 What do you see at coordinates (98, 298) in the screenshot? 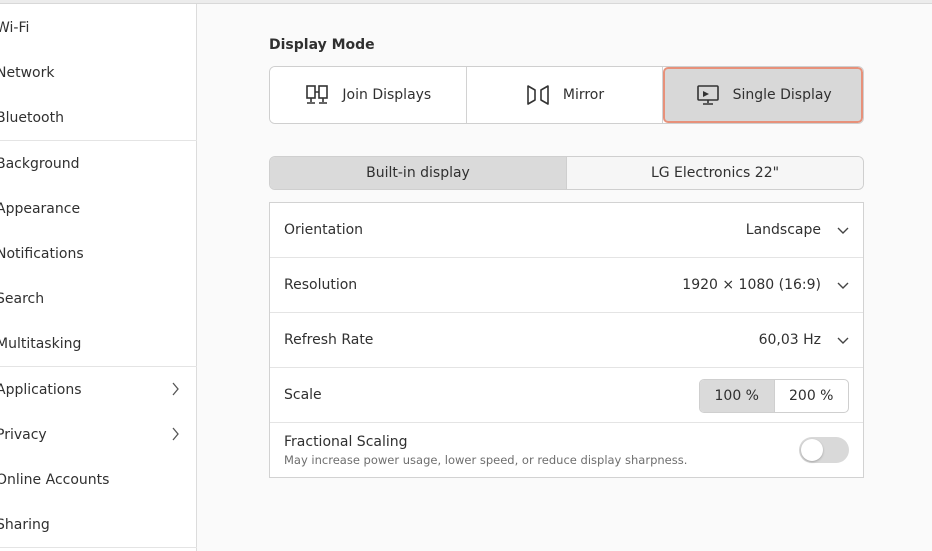
I see `sidebar-item-search: Search` at bounding box center [98, 298].